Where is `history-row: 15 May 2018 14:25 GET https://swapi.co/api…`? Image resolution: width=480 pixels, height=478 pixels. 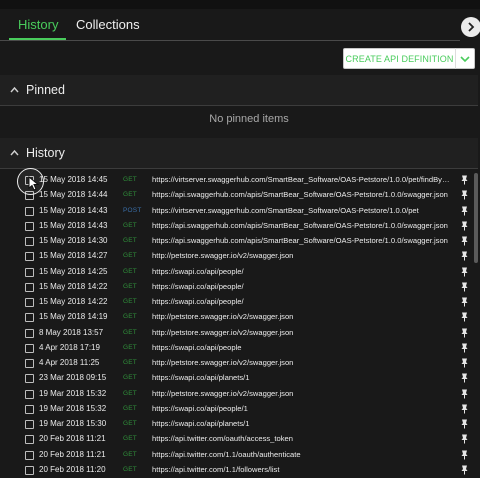
history-row: 15 May 2018 14:25 GET https://swapi.co/api… is located at coordinates (236, 272).